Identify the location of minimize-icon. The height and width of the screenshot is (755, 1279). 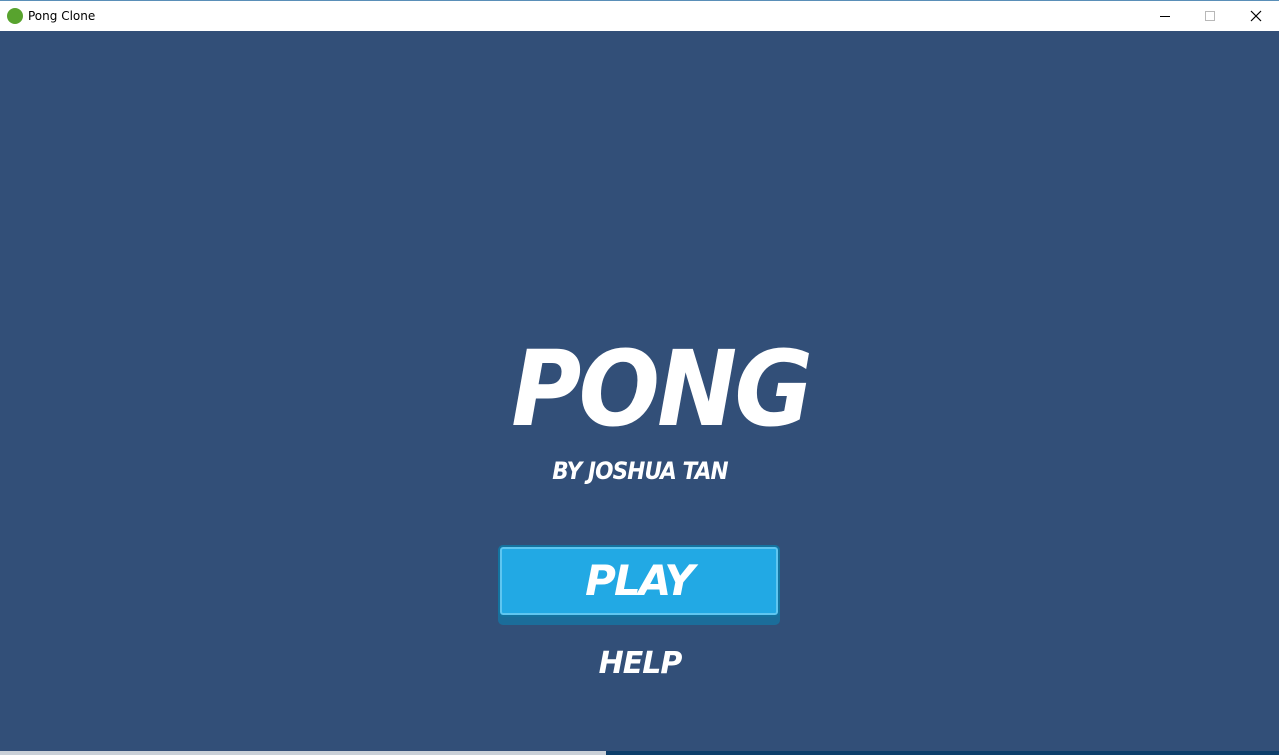
(1165, 16).